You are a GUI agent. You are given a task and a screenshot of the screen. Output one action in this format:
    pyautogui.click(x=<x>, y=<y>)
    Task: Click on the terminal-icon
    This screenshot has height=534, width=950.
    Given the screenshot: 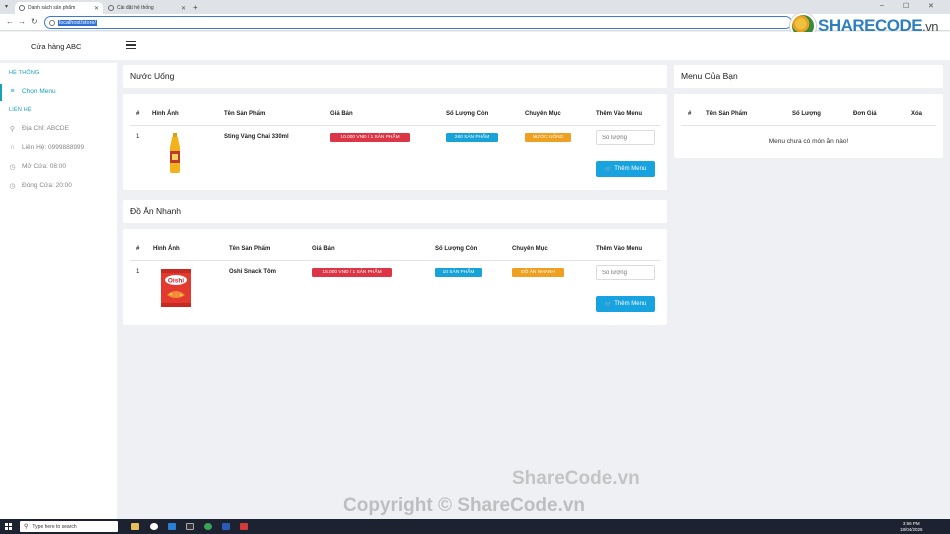 What is the action you would take?
    pyautogui.click(x=190, y=526)
    